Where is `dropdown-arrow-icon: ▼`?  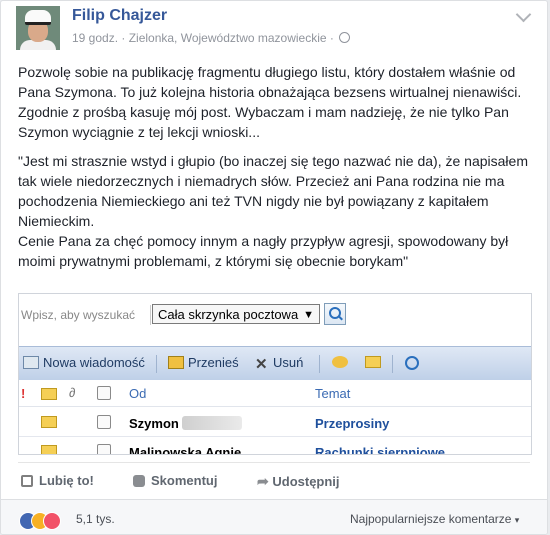
dropdown-arrow-icon: ▼ is located at coordinates (308, 315).